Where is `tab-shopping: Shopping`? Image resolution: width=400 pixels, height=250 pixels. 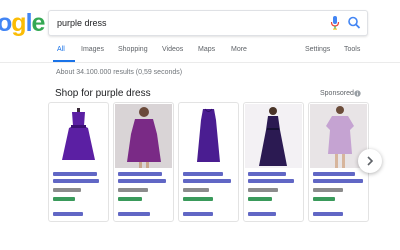 tab-shopping: Shopping is located at coordinates (133, 49).